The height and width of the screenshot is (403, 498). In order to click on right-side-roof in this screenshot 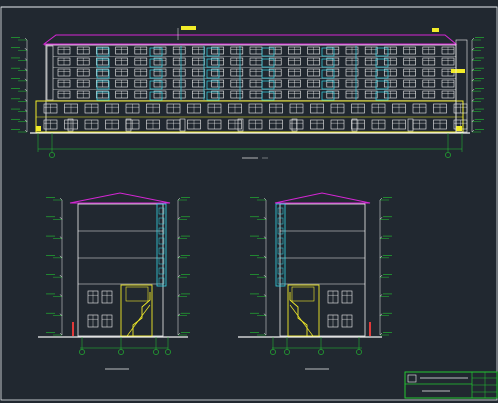, I will do `click(322, 198)`.